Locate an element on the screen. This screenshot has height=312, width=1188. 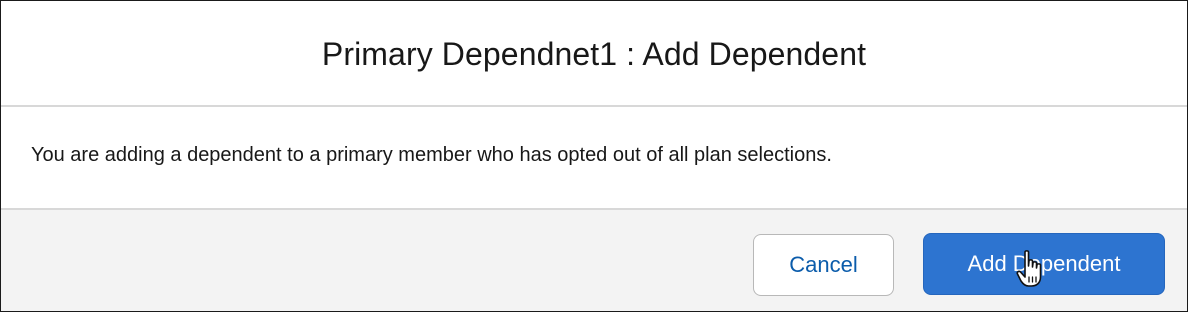
add-dependent-button: Add Dependent is located at coordinates (1044, 264).